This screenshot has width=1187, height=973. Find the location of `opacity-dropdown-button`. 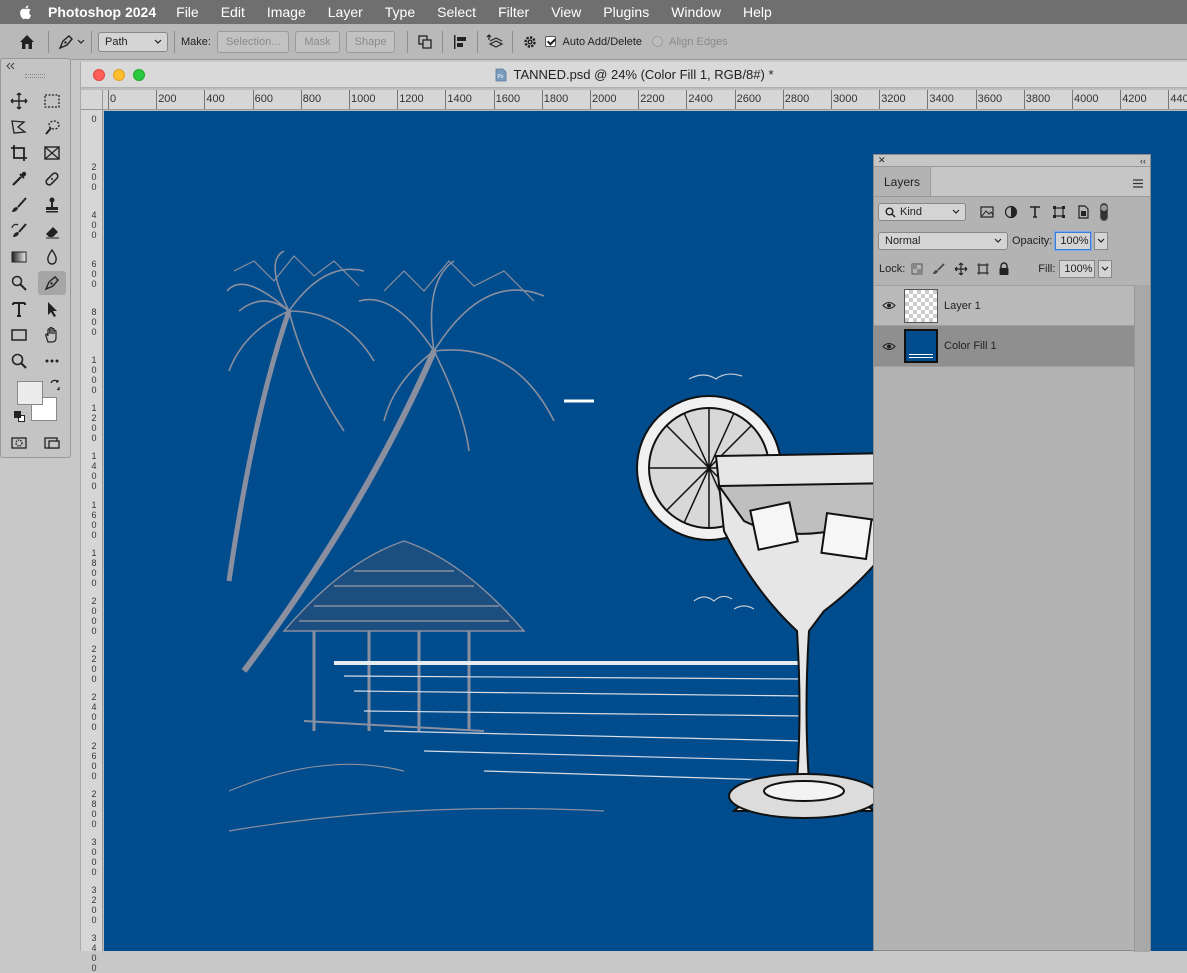

opacity-dropdown-button is located at coordinates (1101, 241).